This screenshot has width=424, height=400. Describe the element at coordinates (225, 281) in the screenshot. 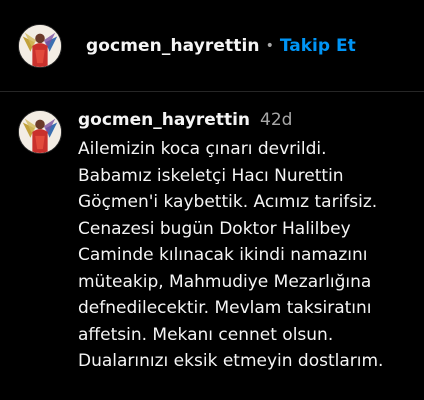

I see `comment-line: müteakip, Mahmudiye Mezarlığına` at that location.